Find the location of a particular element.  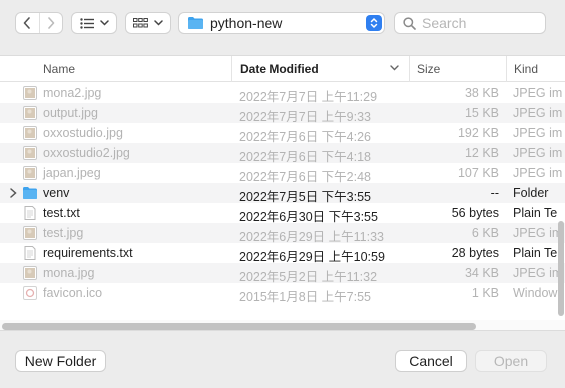

list-view-icon is located at coordinates (86, 23).